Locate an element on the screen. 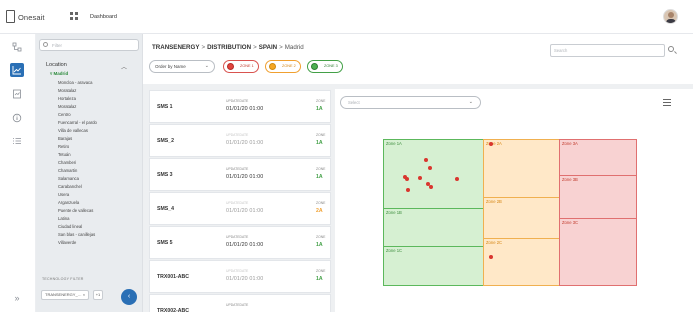 This screenshot has width=693, height=312. breadcrumb-item: SPAIN is located at coordinates (268, 47).